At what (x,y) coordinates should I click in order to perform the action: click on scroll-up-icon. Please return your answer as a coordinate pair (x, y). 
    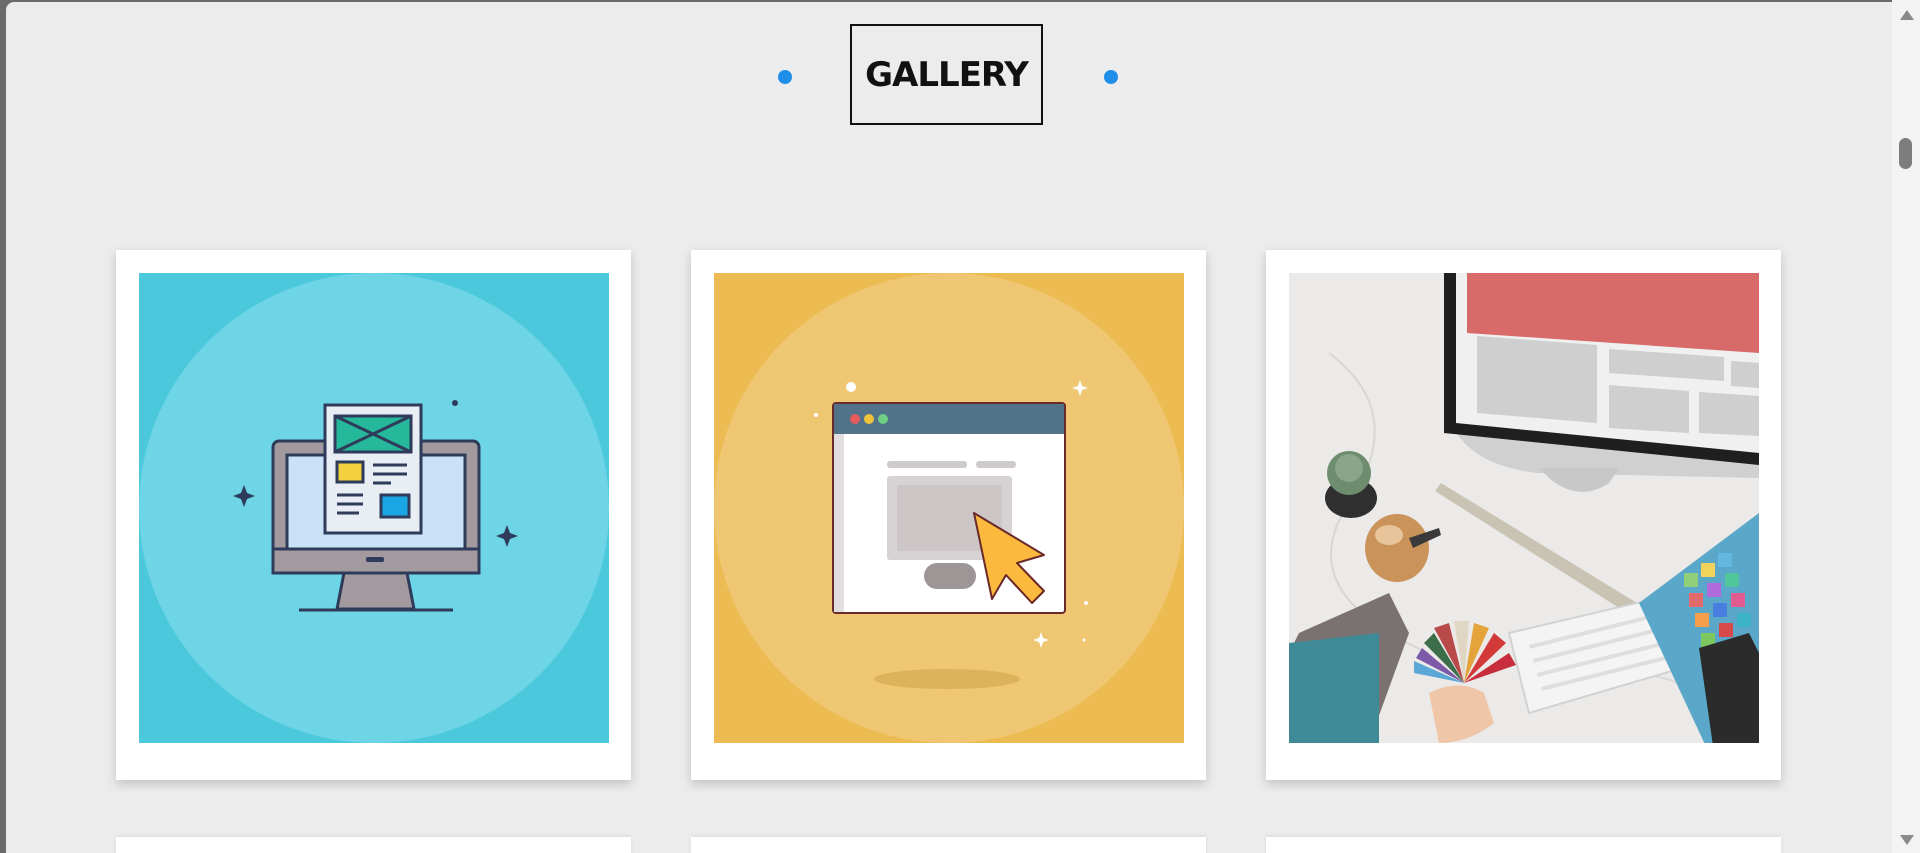
    Looking at the image, I should click on (1907, 15).